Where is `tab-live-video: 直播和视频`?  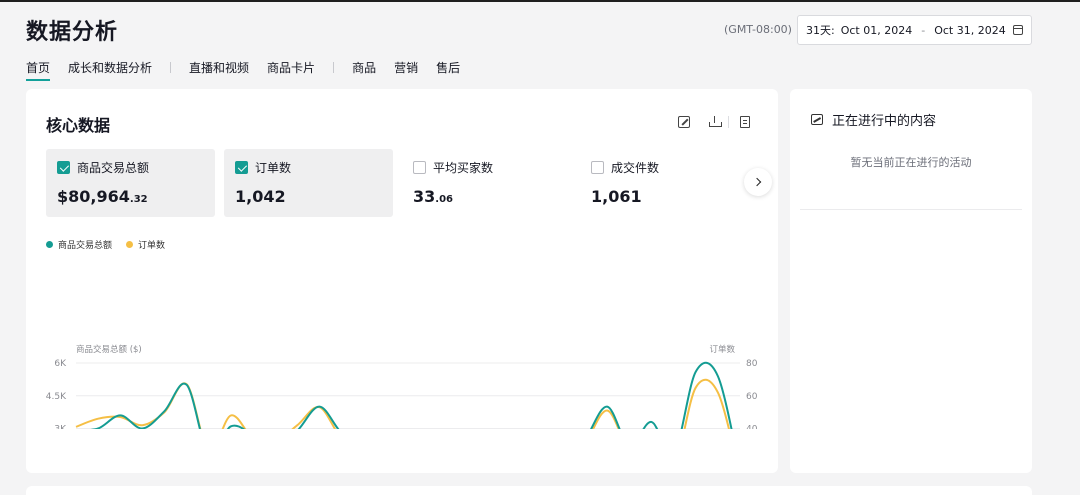 tab-live-video: 直播和视频 is located at coordinates (219, 69).